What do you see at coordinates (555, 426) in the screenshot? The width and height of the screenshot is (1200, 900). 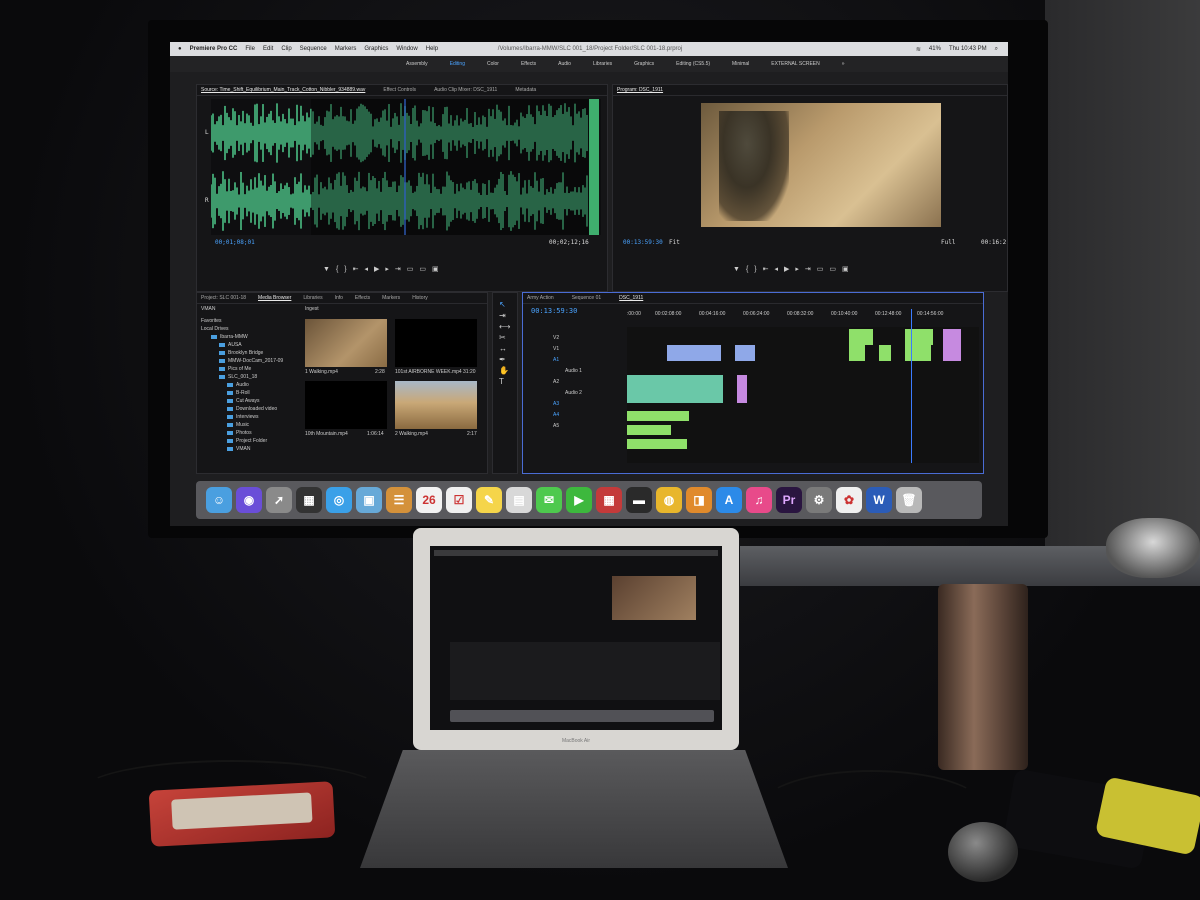 I see `track-a5: A5` at bounding box center [555, 426].